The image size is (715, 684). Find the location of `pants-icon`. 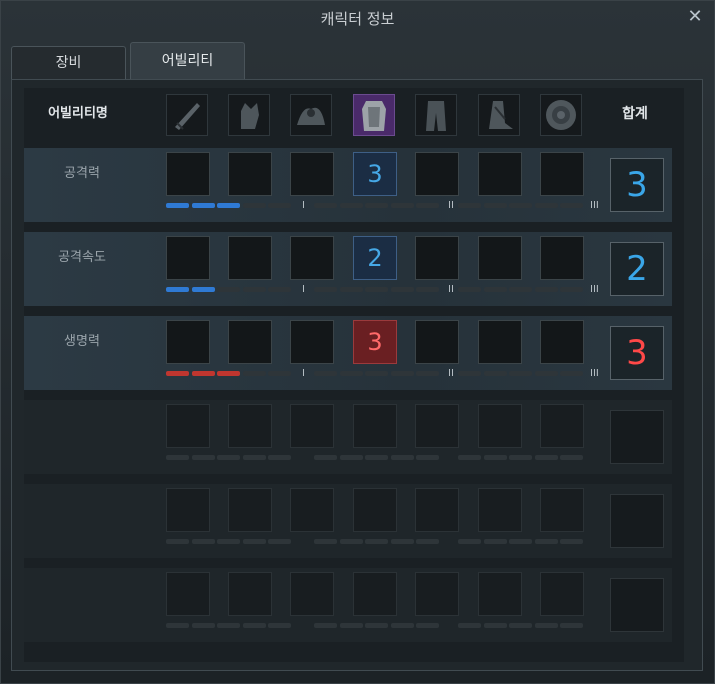

pants-icon is located at coordinates (436, 115).